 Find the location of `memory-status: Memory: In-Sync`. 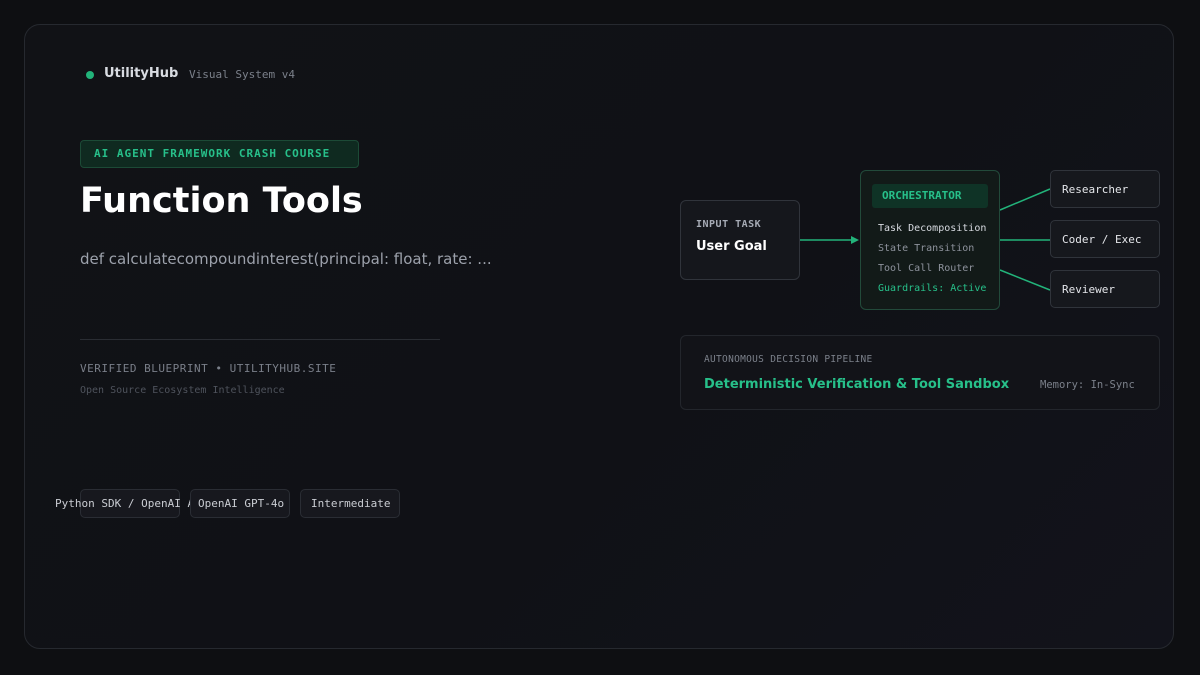

memory-status: Memory: In-Sync is located at coordinates (1087, 385).